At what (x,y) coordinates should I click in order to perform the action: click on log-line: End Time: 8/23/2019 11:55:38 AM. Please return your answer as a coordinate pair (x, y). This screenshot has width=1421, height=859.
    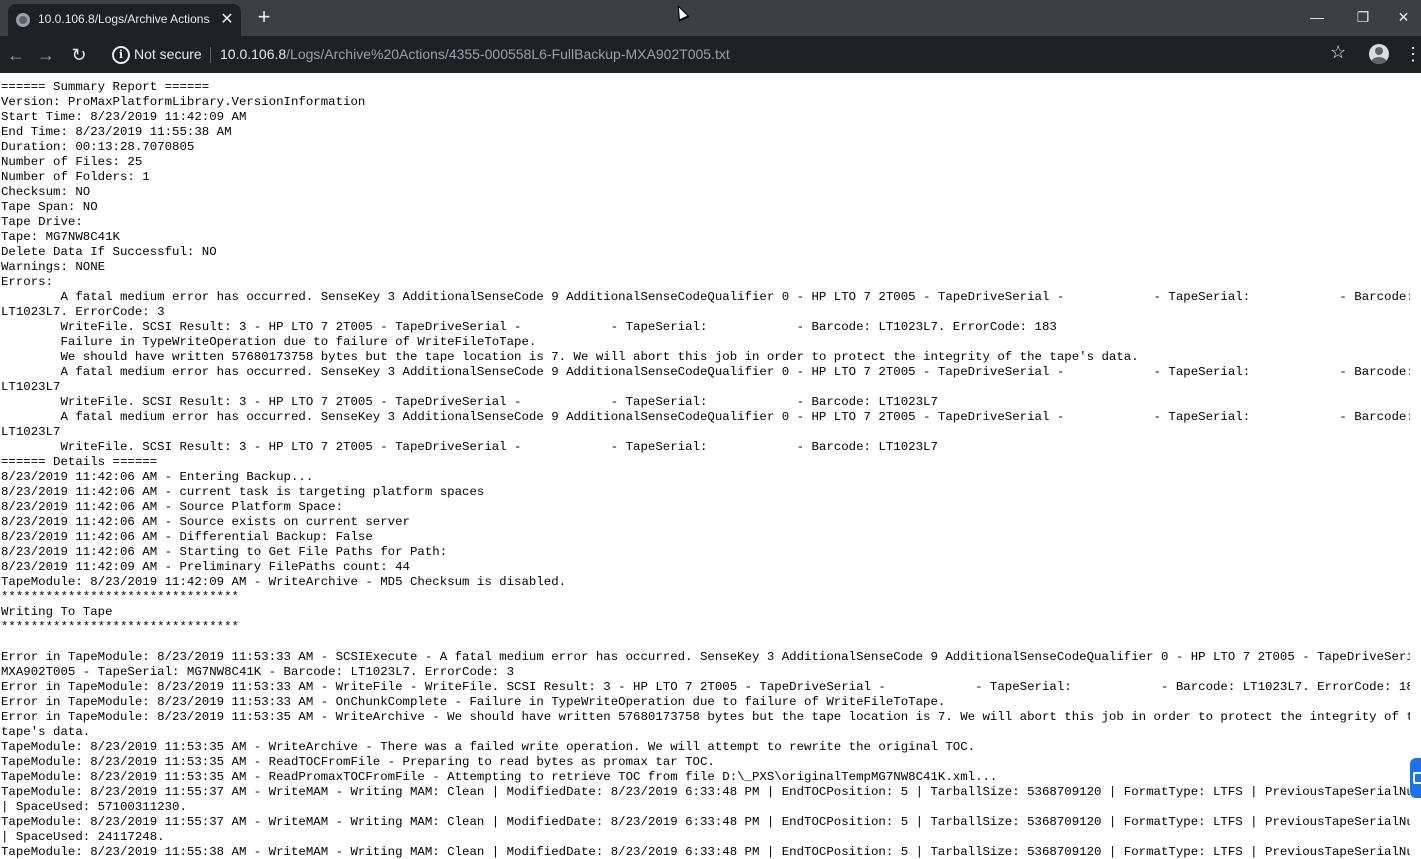
    Looking at the image, I should click on (116, 132).